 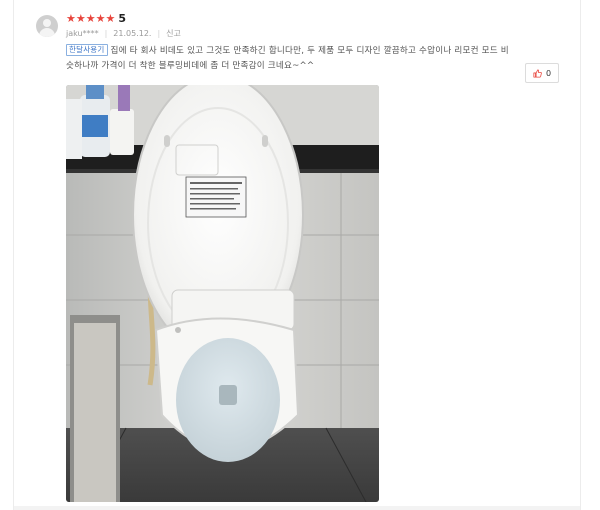 What do you see at coordinates (297, 508) in the screenshot?
I see `review-card-bottom-border` at bounding box center [297, 508].